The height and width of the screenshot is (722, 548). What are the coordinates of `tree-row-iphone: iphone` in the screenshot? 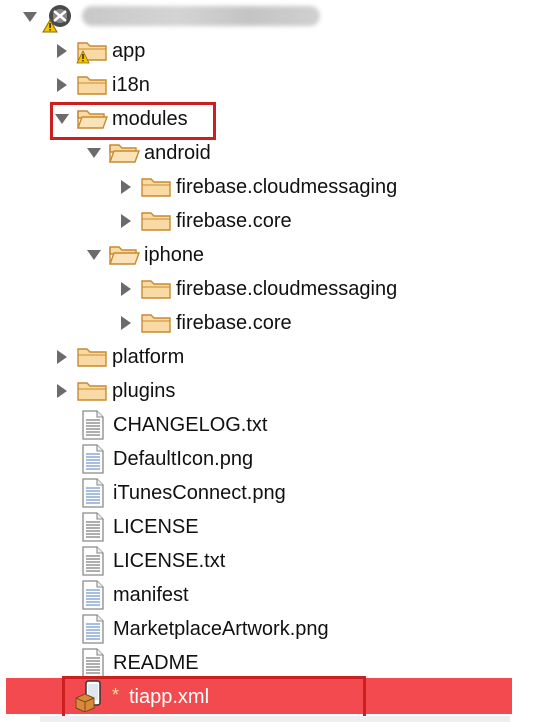 It's located at (274, 255).